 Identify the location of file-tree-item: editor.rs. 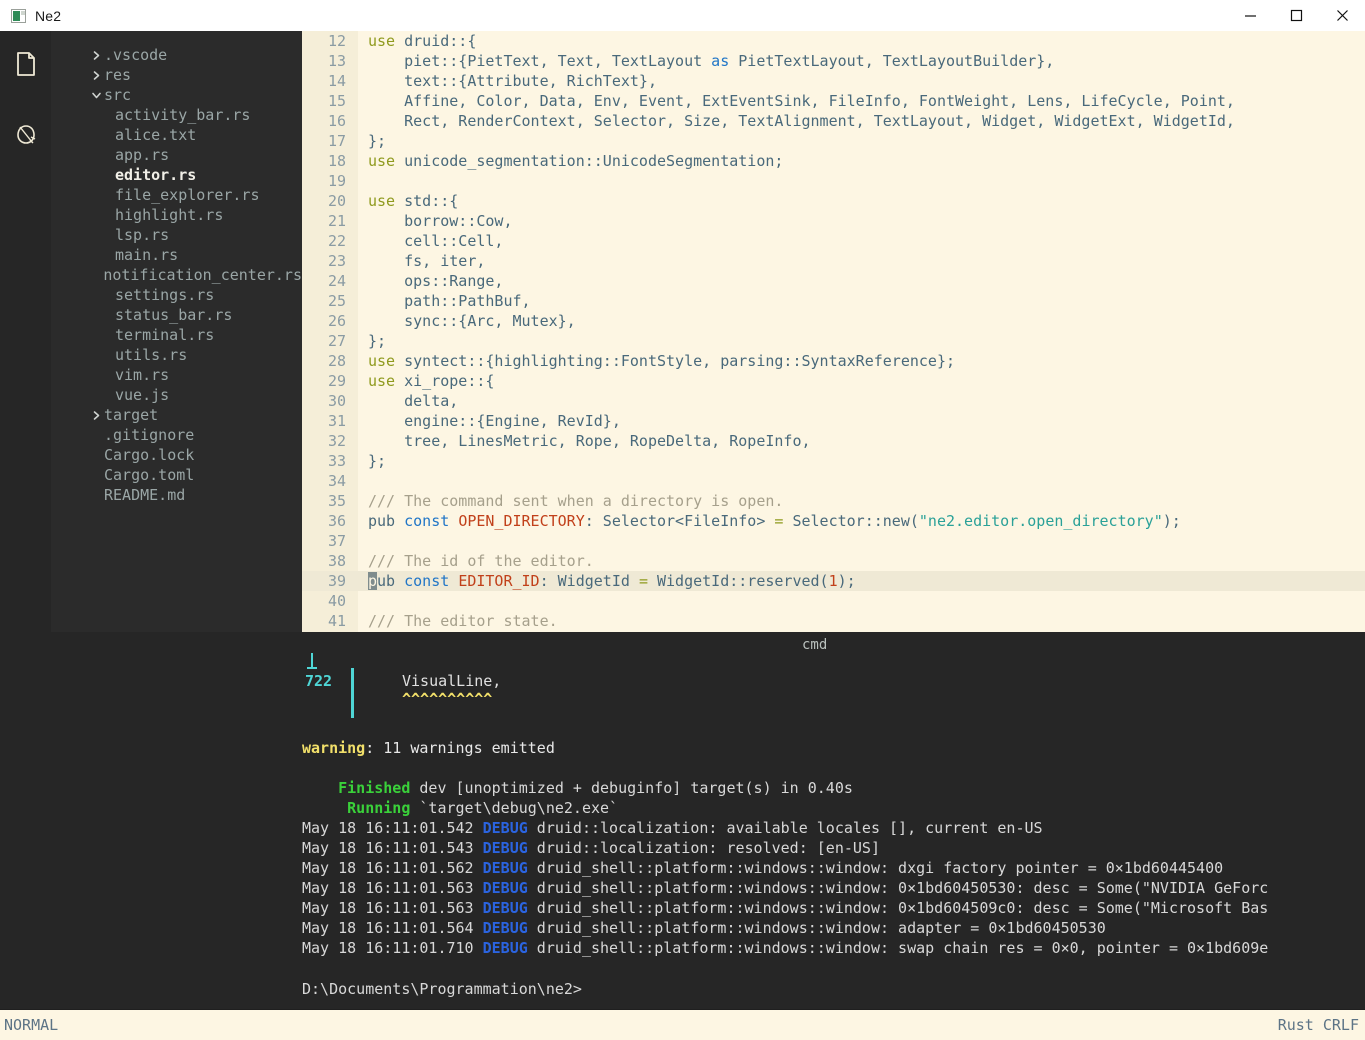
(176, 175).